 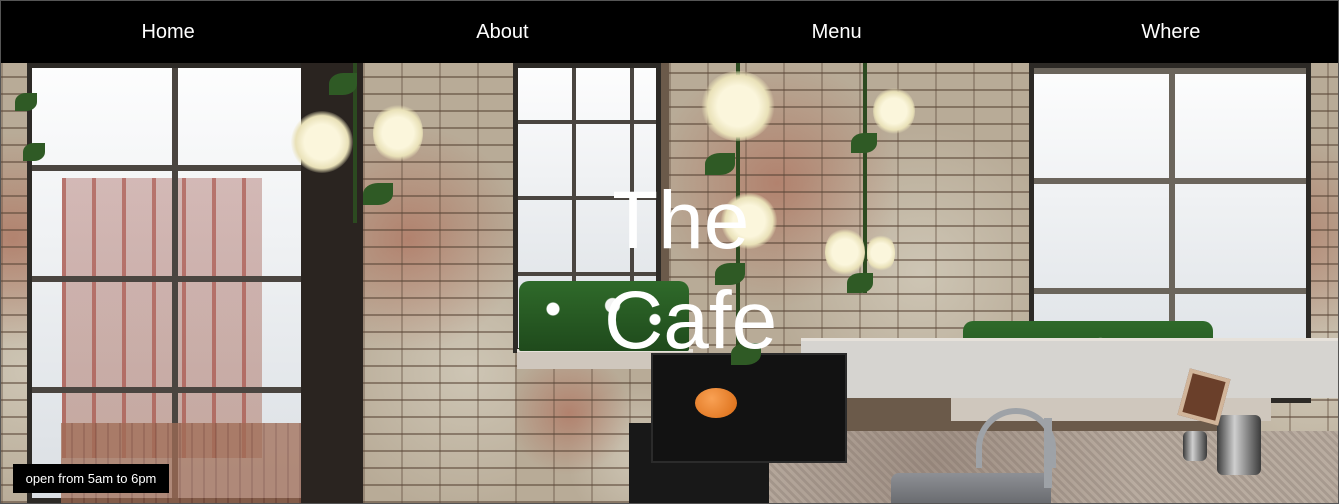 I want to click on sink-basin, so click(x=971, y=488).